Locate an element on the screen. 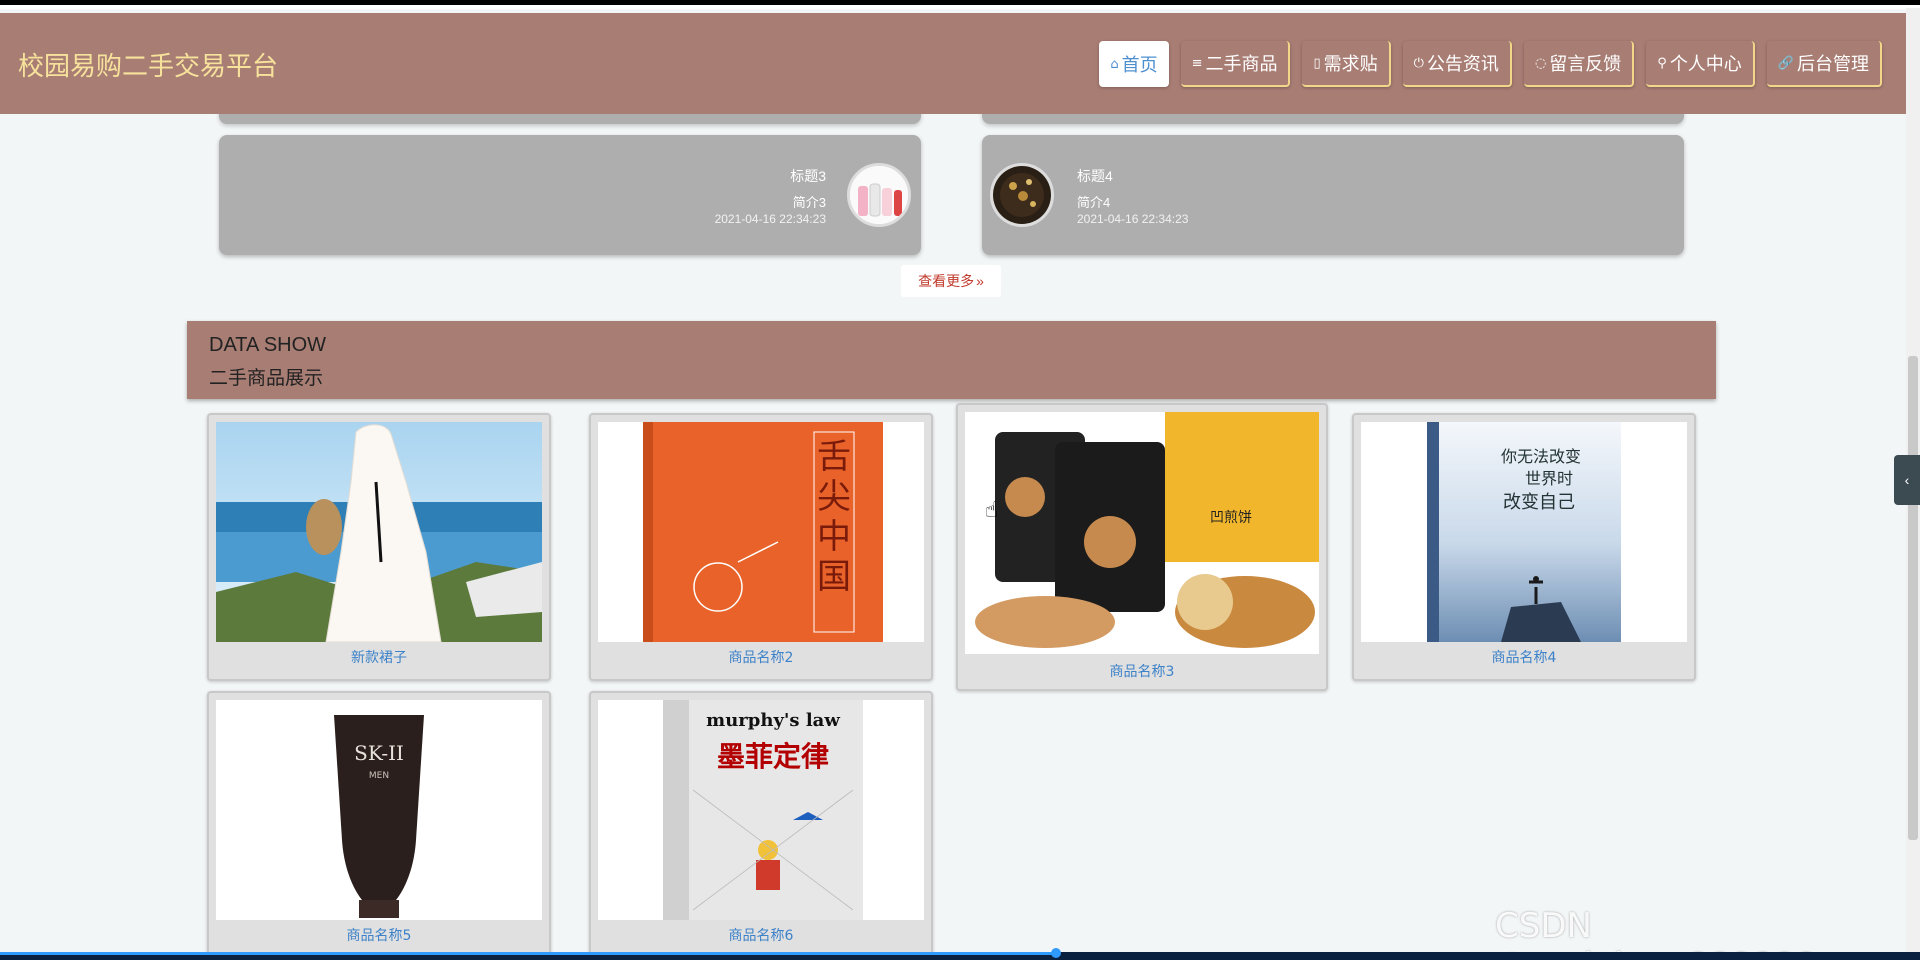  product-name: 商品名称2 is located at coordinates (761, 657).